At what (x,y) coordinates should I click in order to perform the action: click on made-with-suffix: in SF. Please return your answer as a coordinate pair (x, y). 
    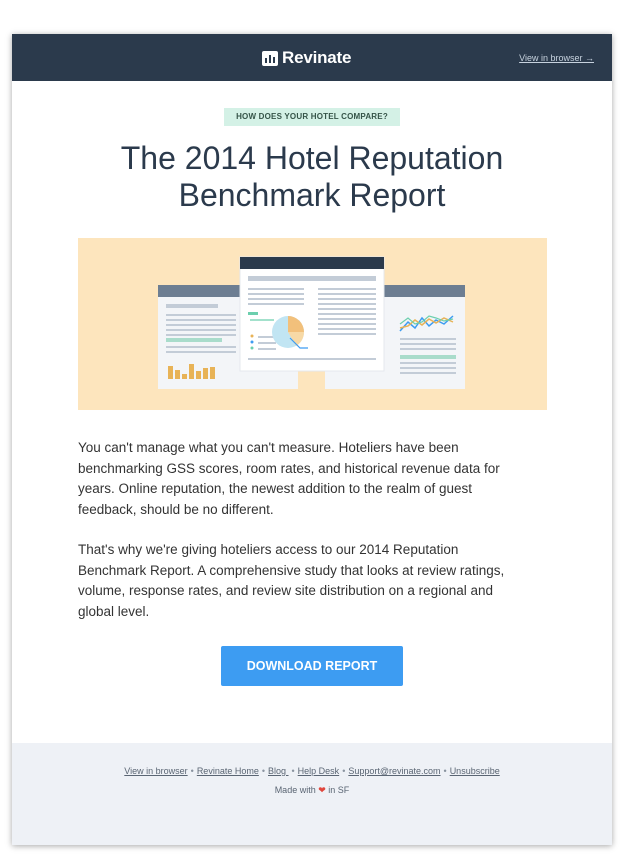
    Looking at the image, I should click on (339, 790).